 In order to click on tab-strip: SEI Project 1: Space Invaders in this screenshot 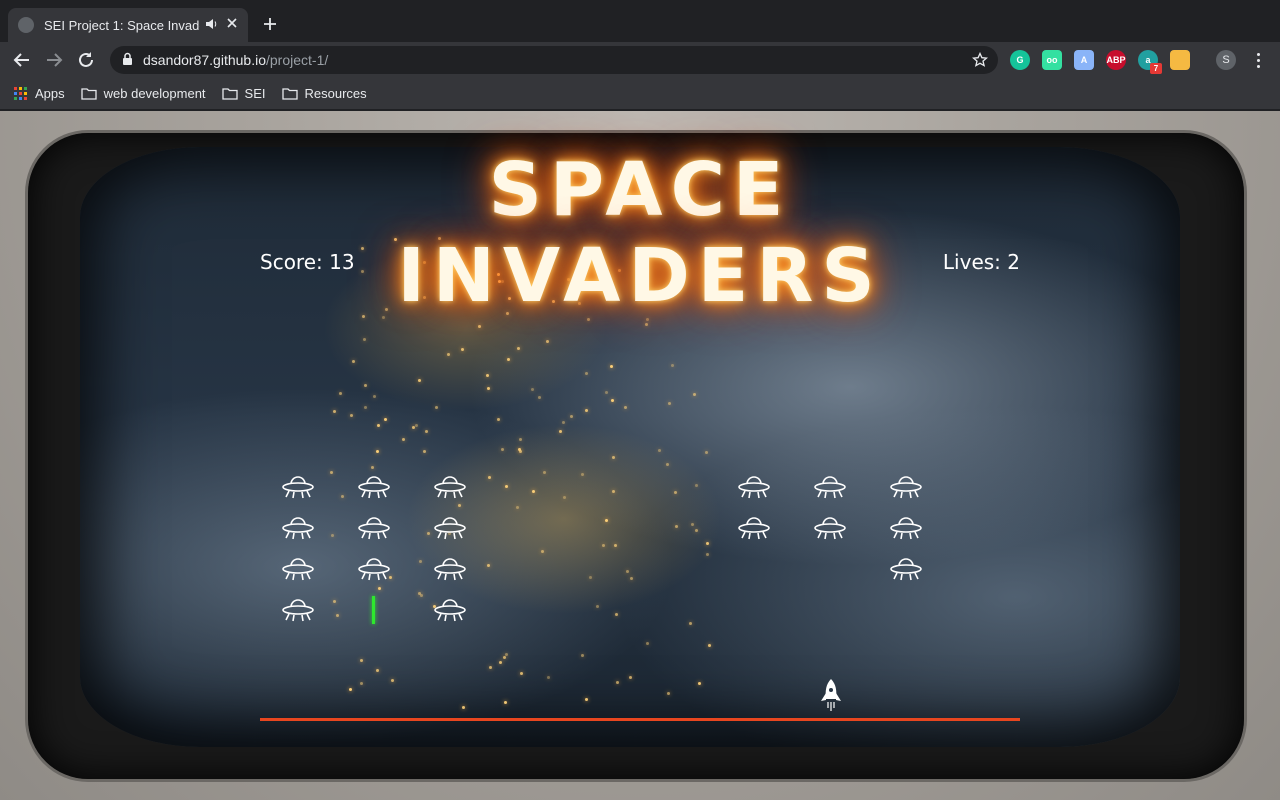, I will do `click(640, 21)`.